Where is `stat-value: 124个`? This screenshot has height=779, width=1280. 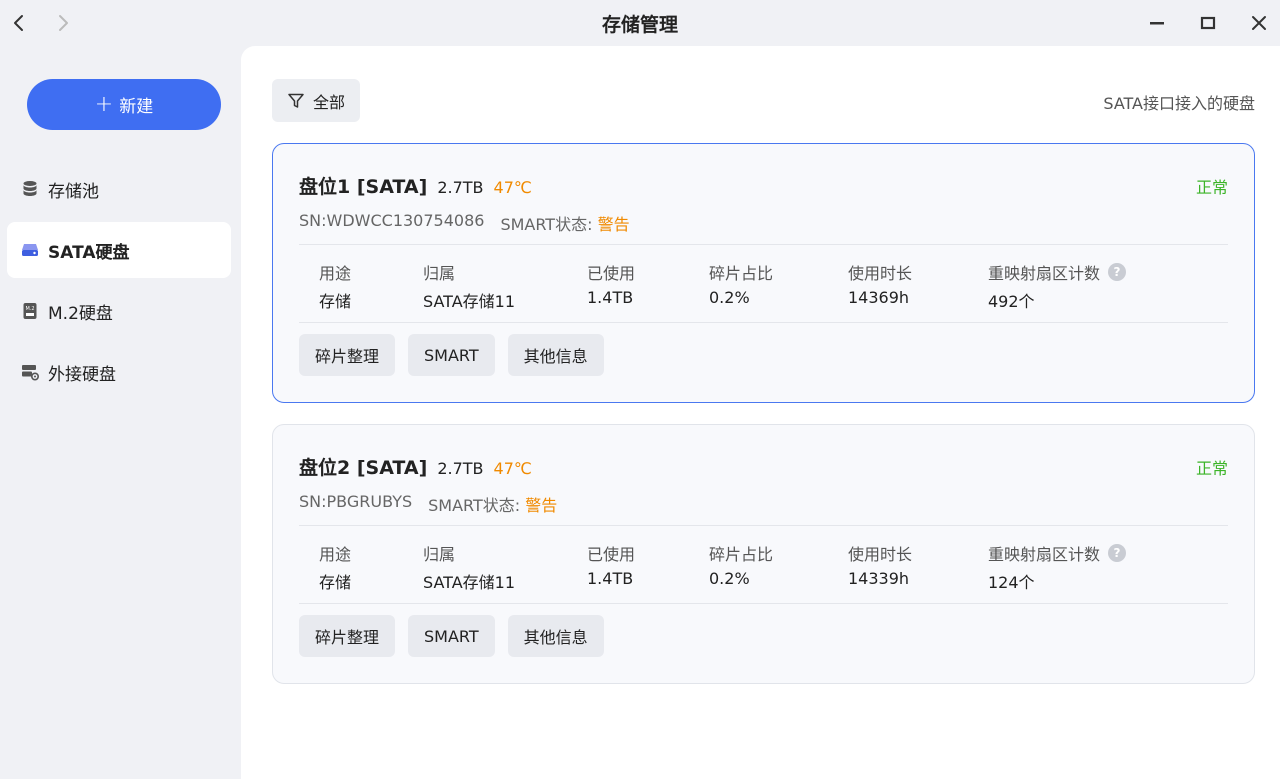
stat-value: 124个 is located at coordinates (1011, 582).